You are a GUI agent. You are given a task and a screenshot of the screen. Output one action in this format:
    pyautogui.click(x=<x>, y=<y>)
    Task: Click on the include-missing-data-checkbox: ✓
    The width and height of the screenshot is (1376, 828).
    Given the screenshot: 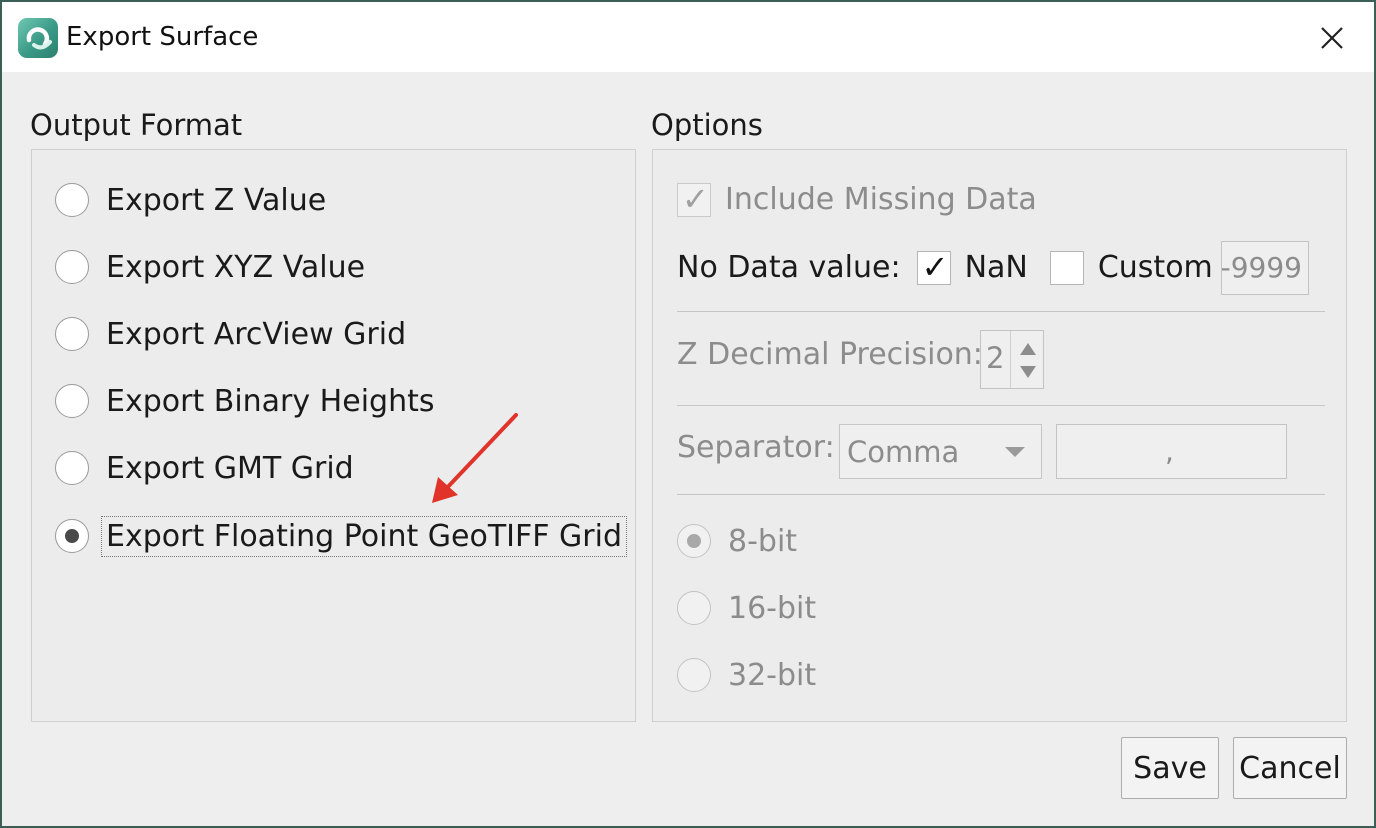 What is the action you would take?
    pyautogui.click(x=694, y=198)
    